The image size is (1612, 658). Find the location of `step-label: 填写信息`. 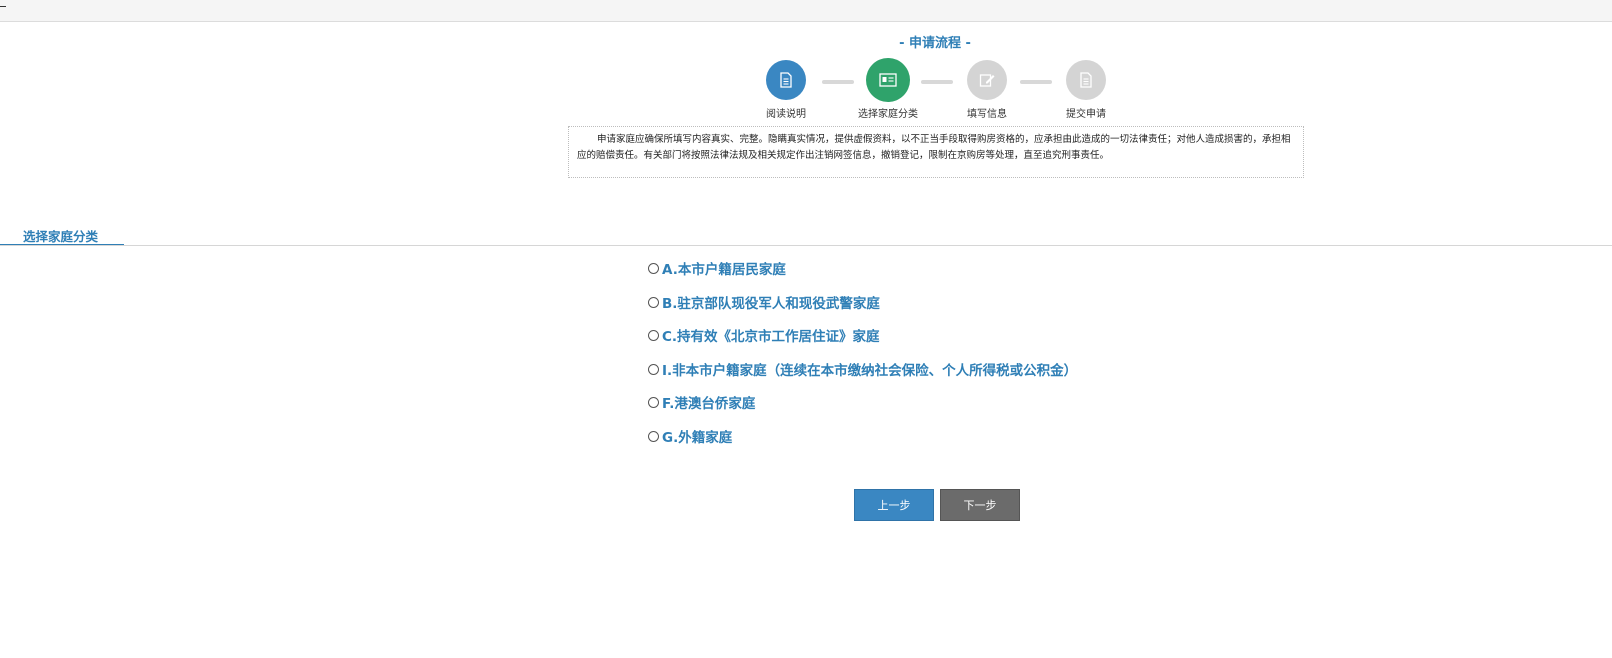

step-label: 填写信息 is located at coordinates (987, 114).